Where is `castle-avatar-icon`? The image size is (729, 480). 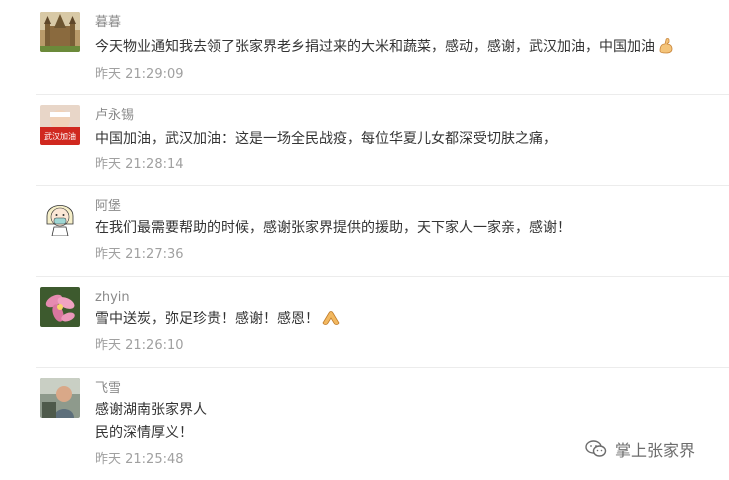
castle-avatar-icon is located at coordinates (60, 32).